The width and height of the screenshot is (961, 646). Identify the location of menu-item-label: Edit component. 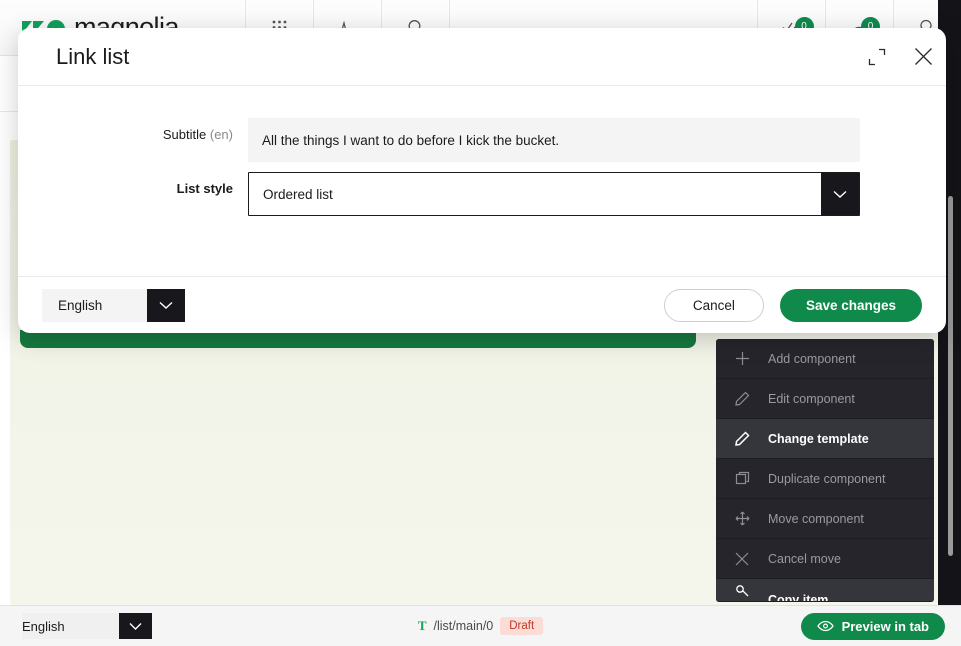
(811, 398).